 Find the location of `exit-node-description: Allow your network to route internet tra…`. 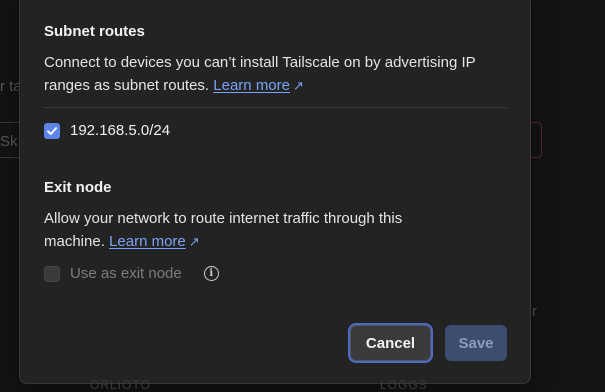

exit-node-description: Allow your network to route internet tra… is located at coordinates (254, 230).